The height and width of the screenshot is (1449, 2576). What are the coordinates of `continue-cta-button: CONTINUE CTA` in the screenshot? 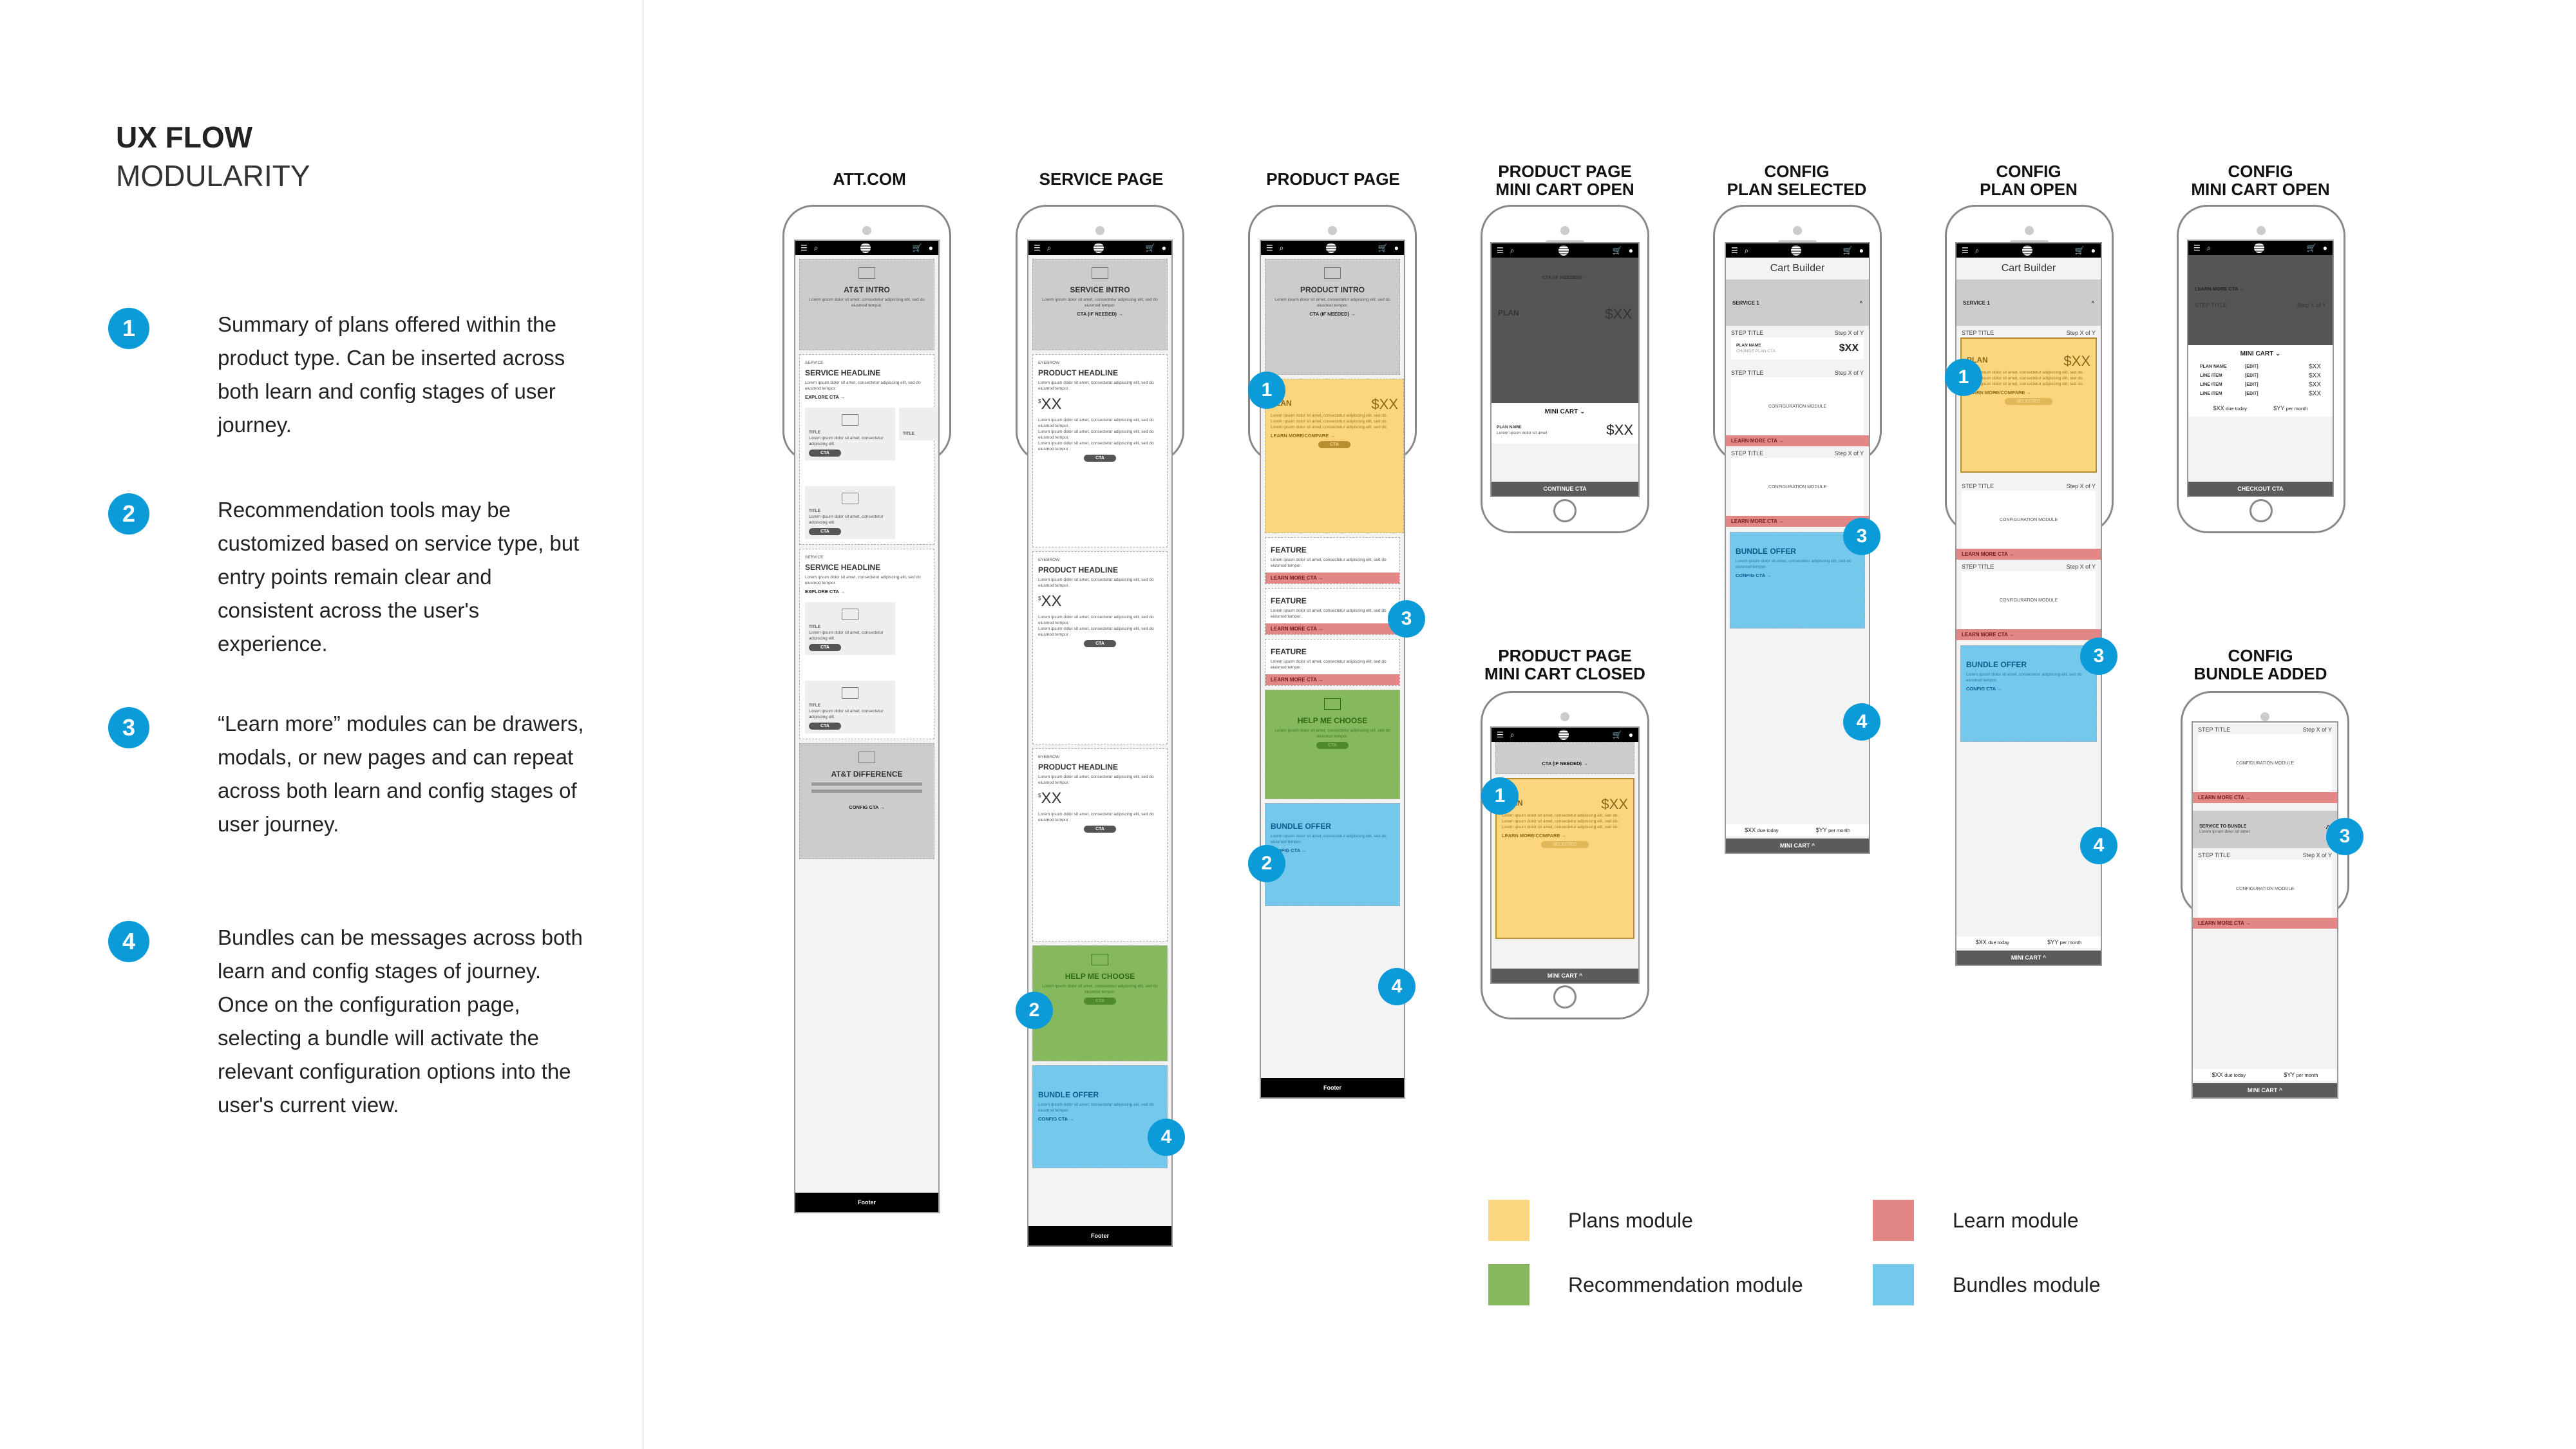 It's located at (1565, 489).